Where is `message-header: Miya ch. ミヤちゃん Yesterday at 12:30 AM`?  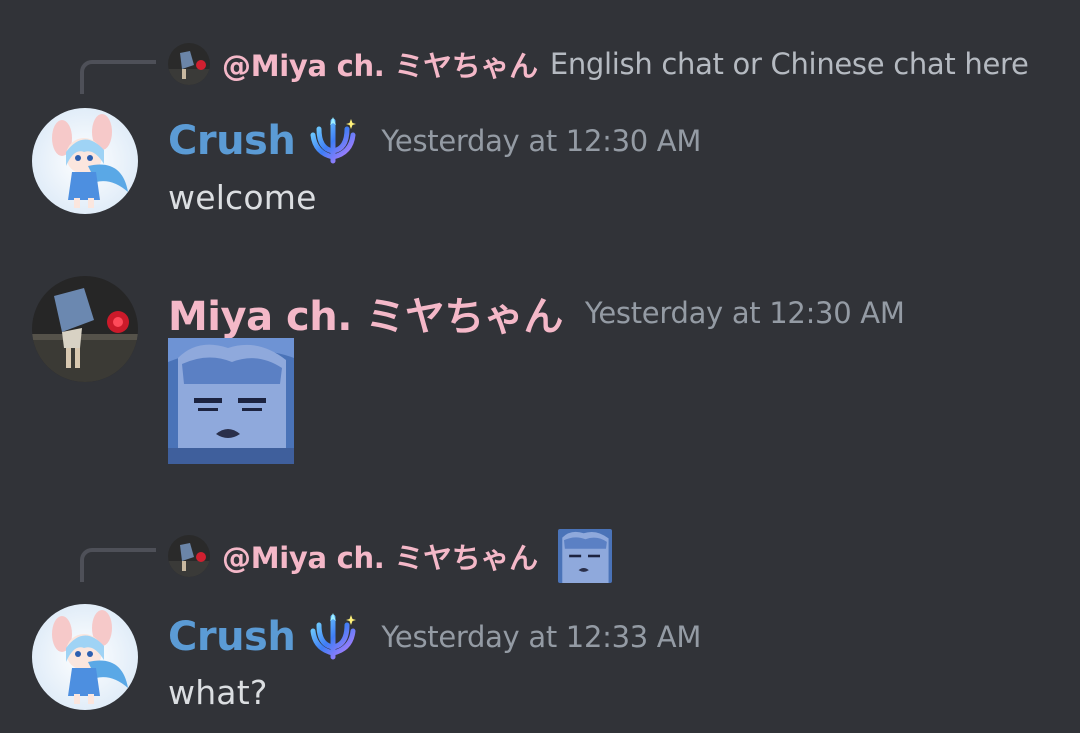
message-header: Miya ch. ミヤちゃん Yesterday at 12:30 AM is located at coordinates (536, 313).